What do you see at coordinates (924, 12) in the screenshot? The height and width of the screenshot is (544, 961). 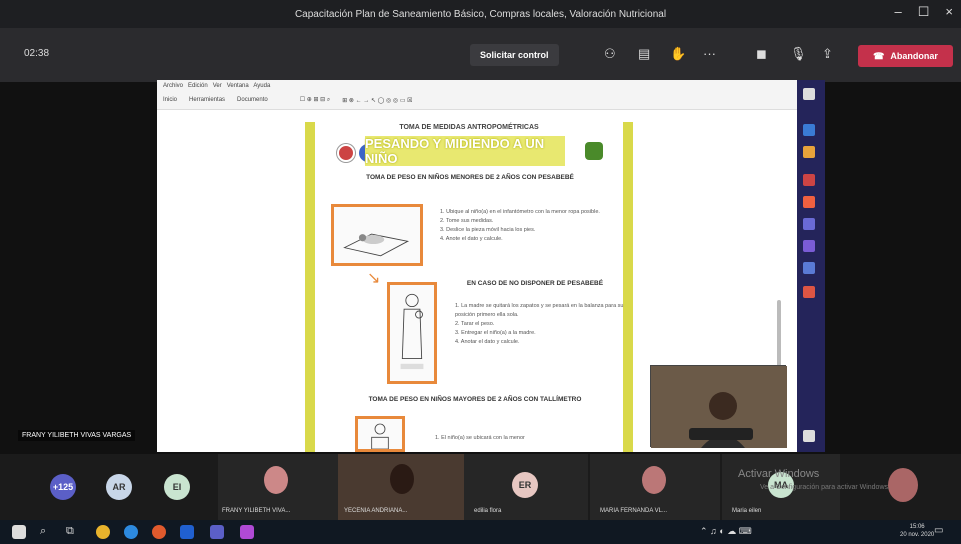 I see `maximize-button: ☐` at bounding box center [924, 12].